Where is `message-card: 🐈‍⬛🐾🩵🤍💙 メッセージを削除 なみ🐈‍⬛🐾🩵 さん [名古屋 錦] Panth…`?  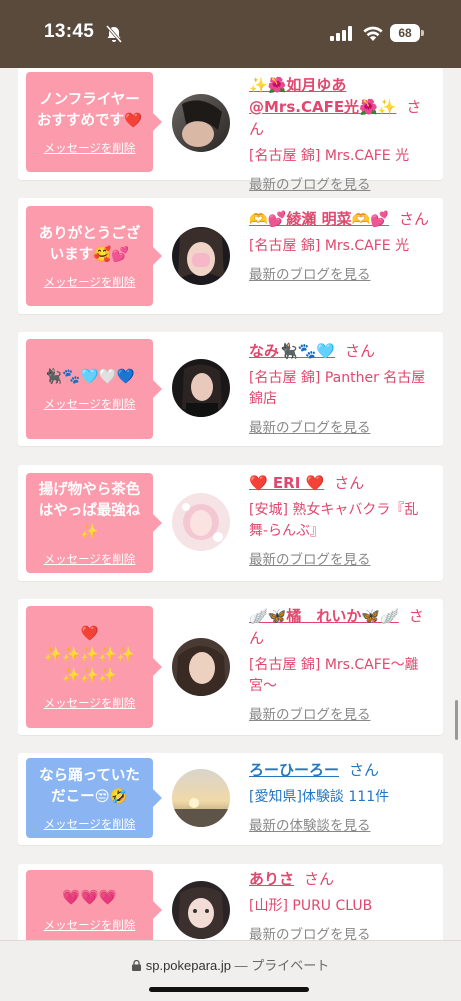
message-card: 🐈‍⬛🐾🩵🤍💙 メッセージを削除 なみ🐈‍⬛🐾🩵 さん [名古屋 錦] Panth… is located at coordinates (230, 389).